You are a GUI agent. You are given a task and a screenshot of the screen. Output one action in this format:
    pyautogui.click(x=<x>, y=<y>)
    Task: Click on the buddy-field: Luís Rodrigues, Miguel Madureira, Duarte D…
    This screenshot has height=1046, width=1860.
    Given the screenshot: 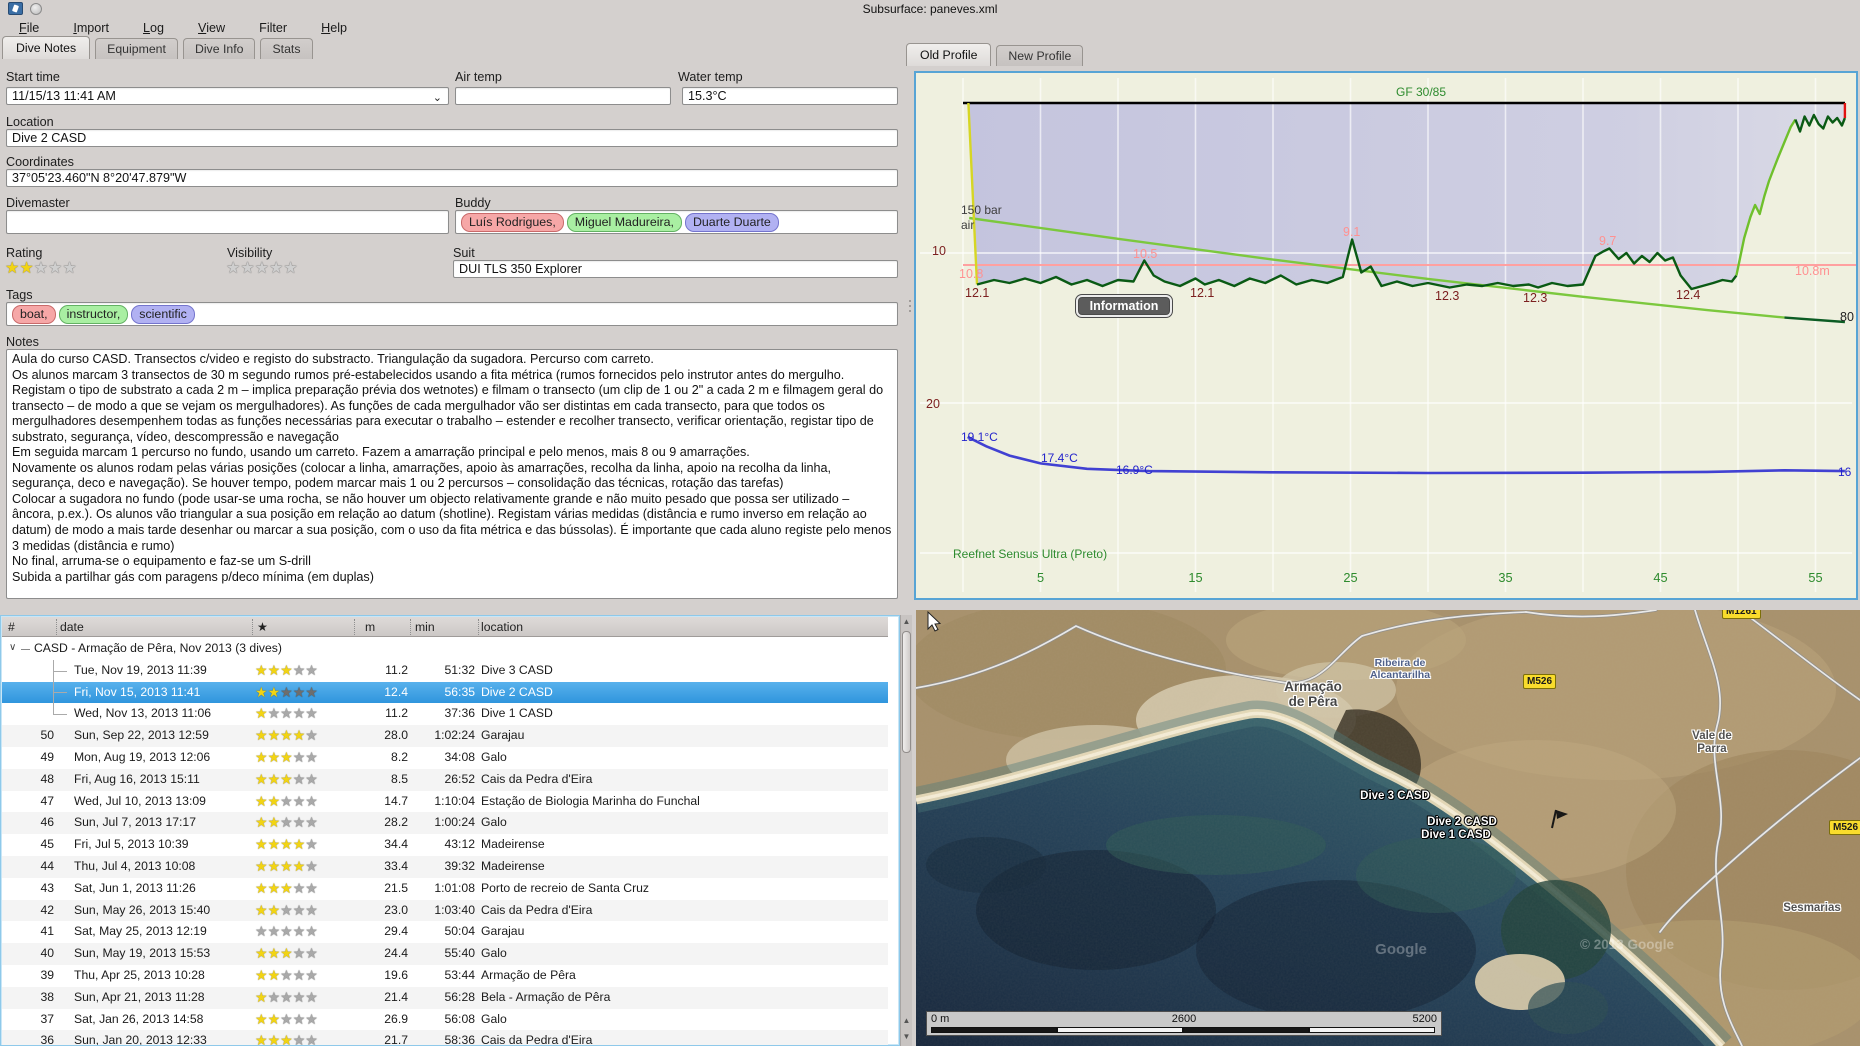 What is the action you would take?
    pyautogui.click(x=676, y=222)
    